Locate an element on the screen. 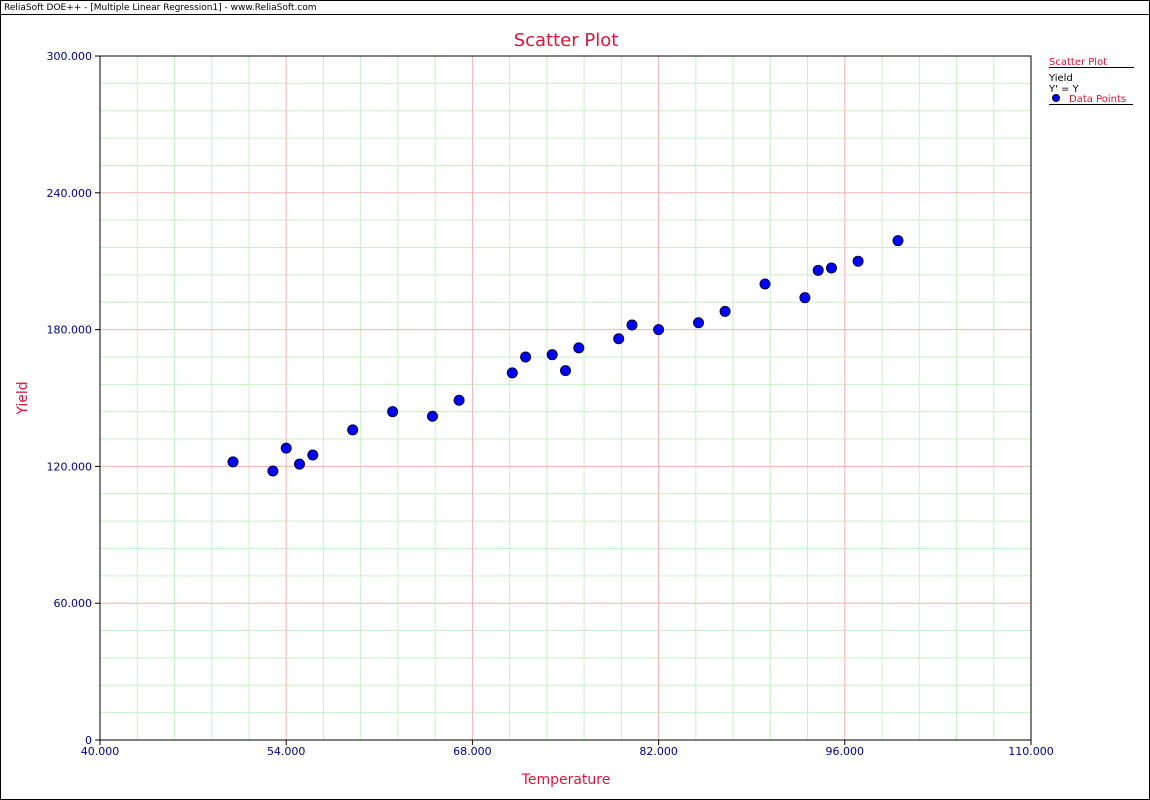 This screenshot has height=800, width=1150. x-tick-label: 96.000 is located at coordinates (845, 751).